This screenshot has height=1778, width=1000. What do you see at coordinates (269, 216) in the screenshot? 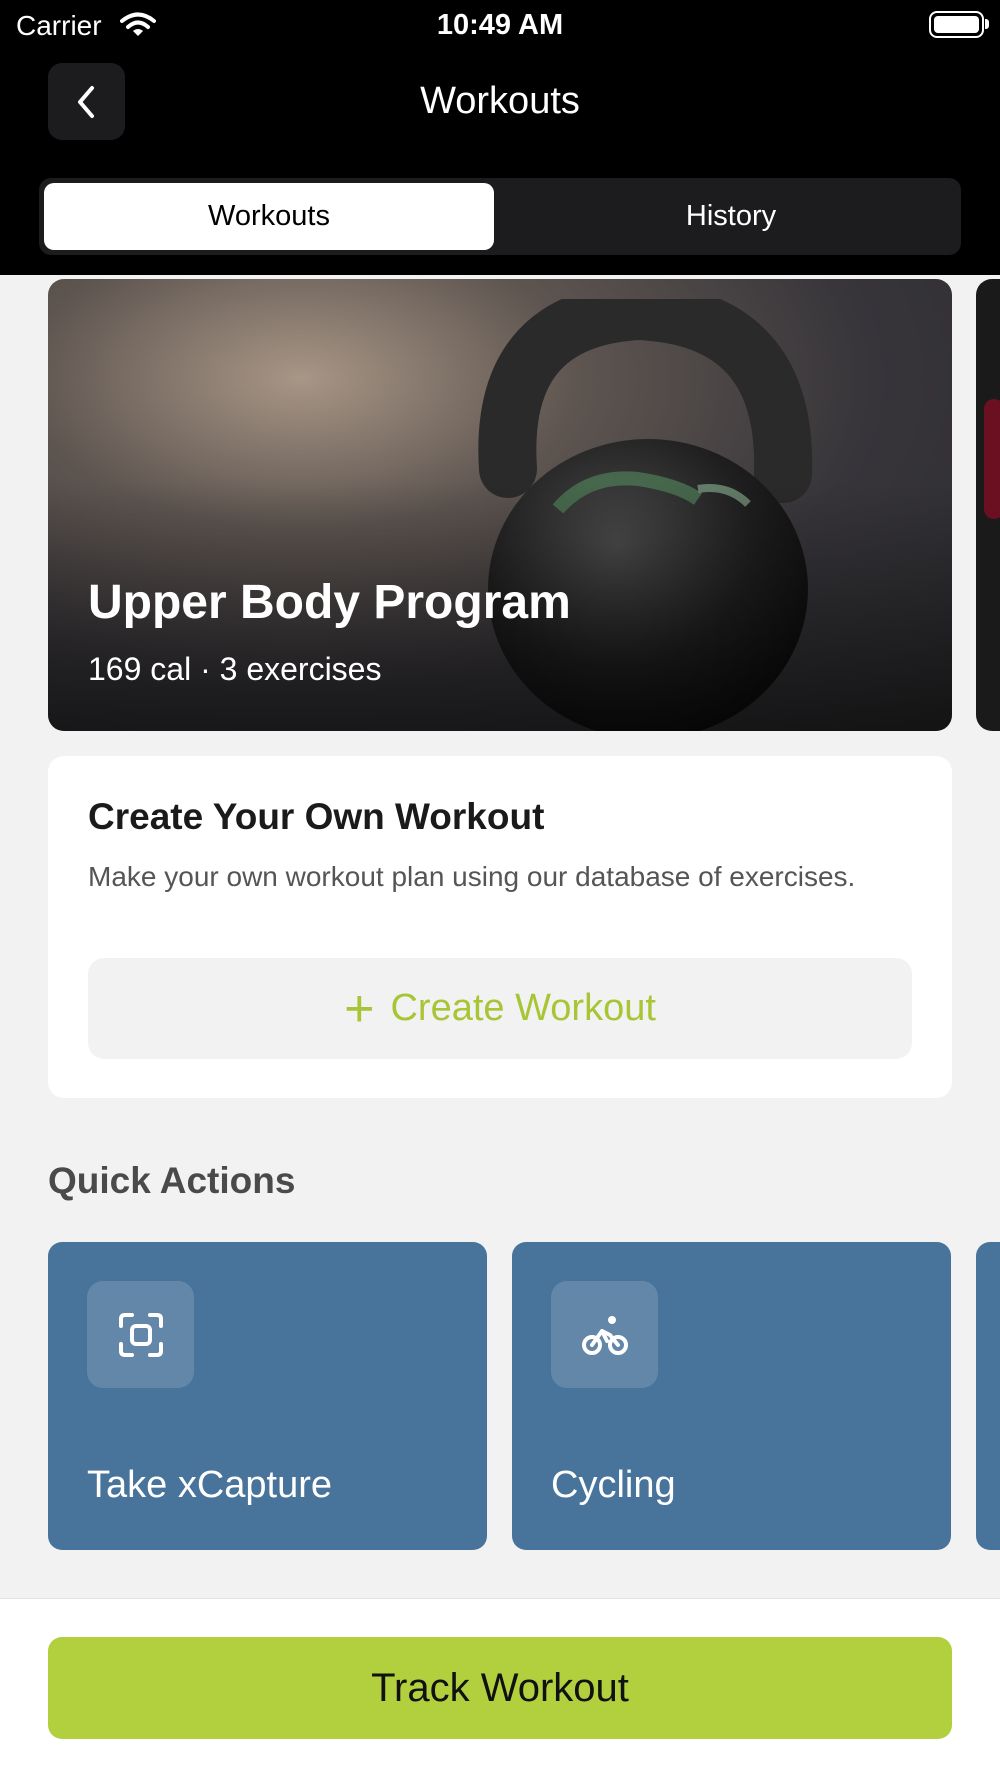
I see `tab-workouts: Workouts` at bounding box center [269, 216].